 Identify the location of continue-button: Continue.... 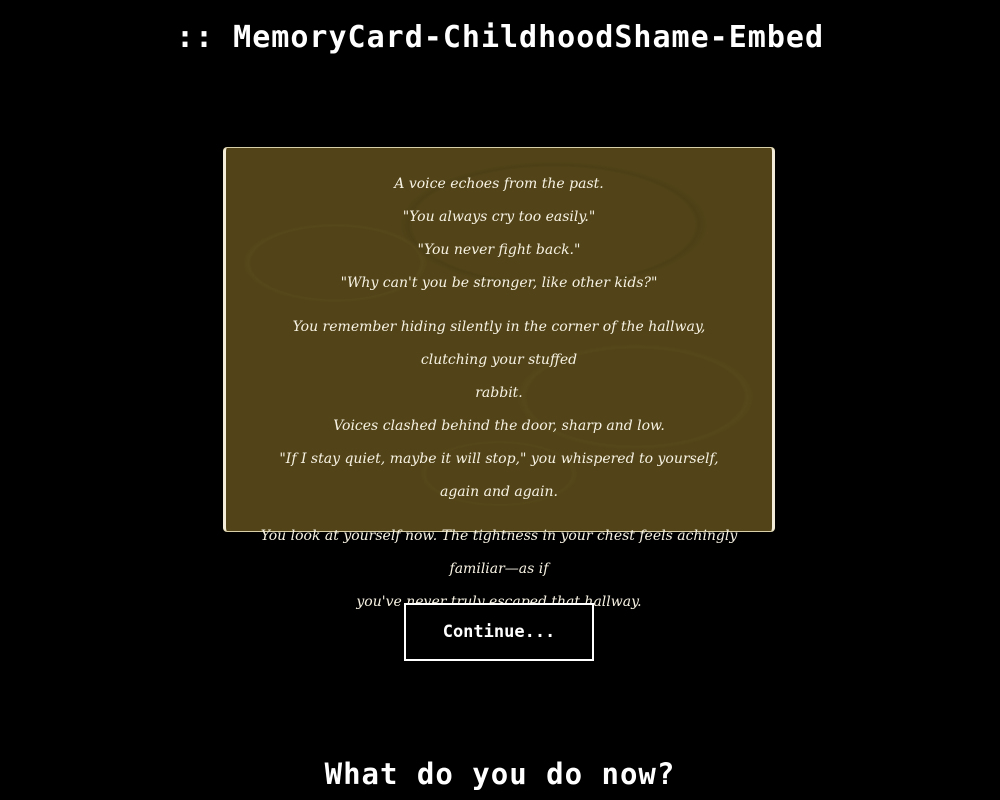
(499, 632).